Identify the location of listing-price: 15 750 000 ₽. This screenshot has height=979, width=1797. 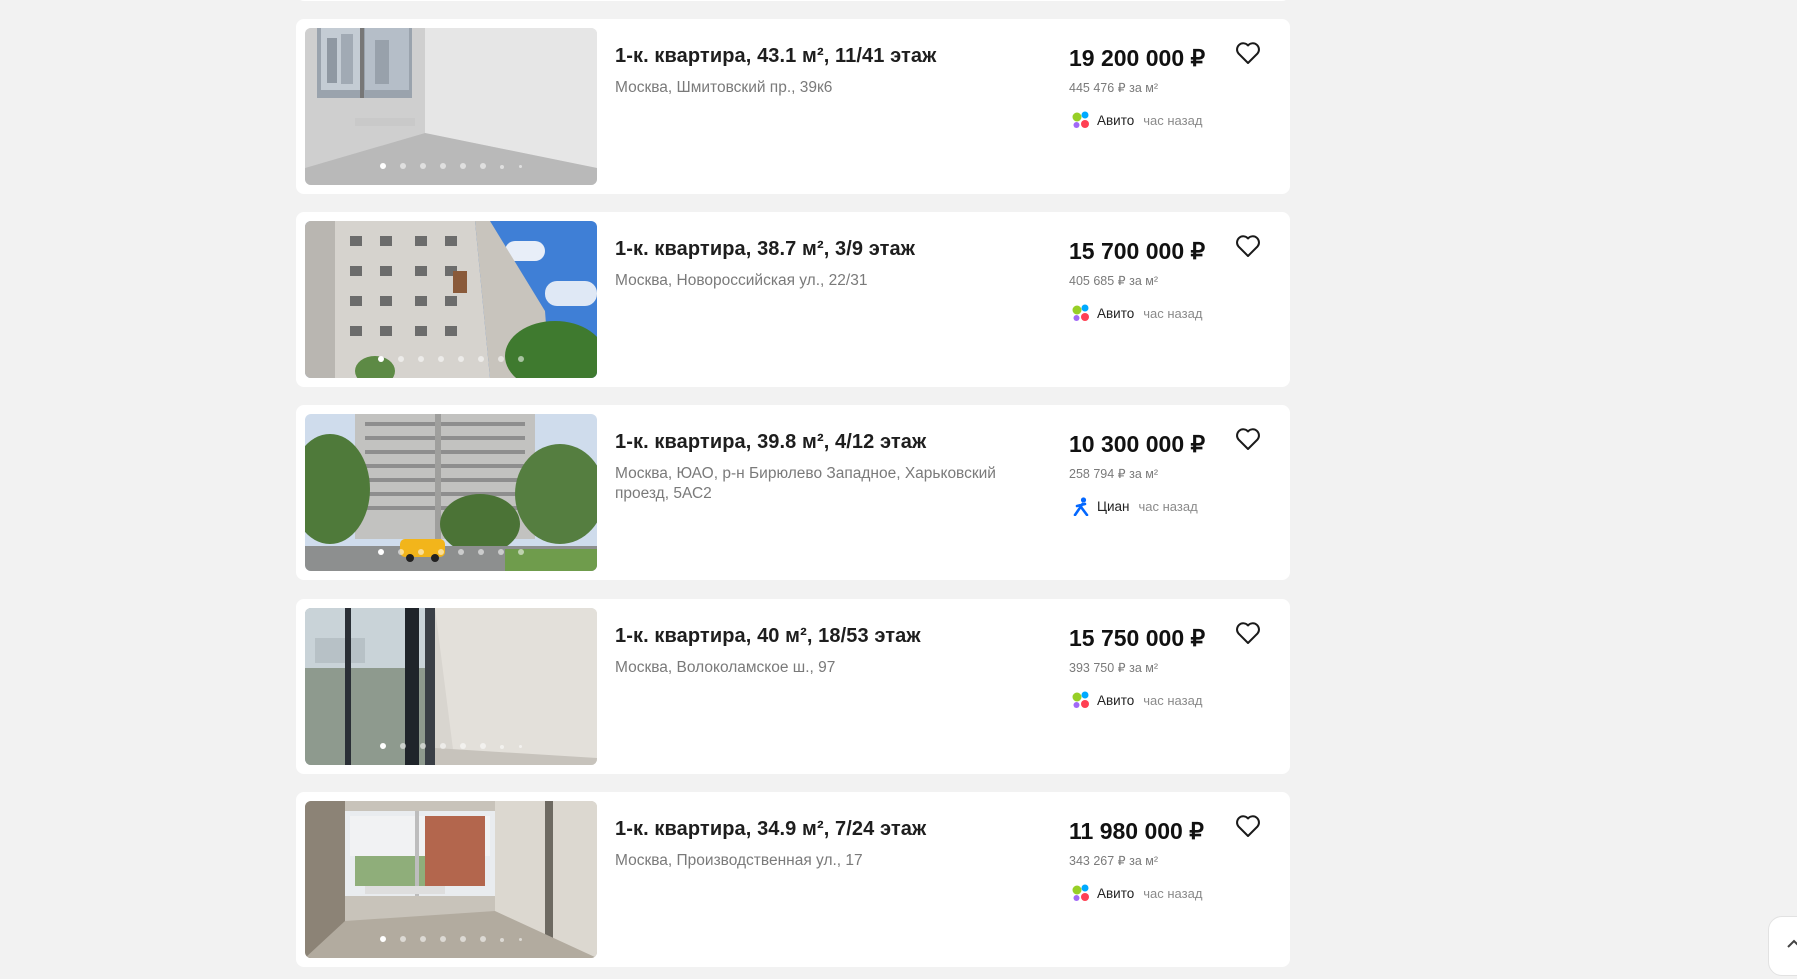
(1137, 638).